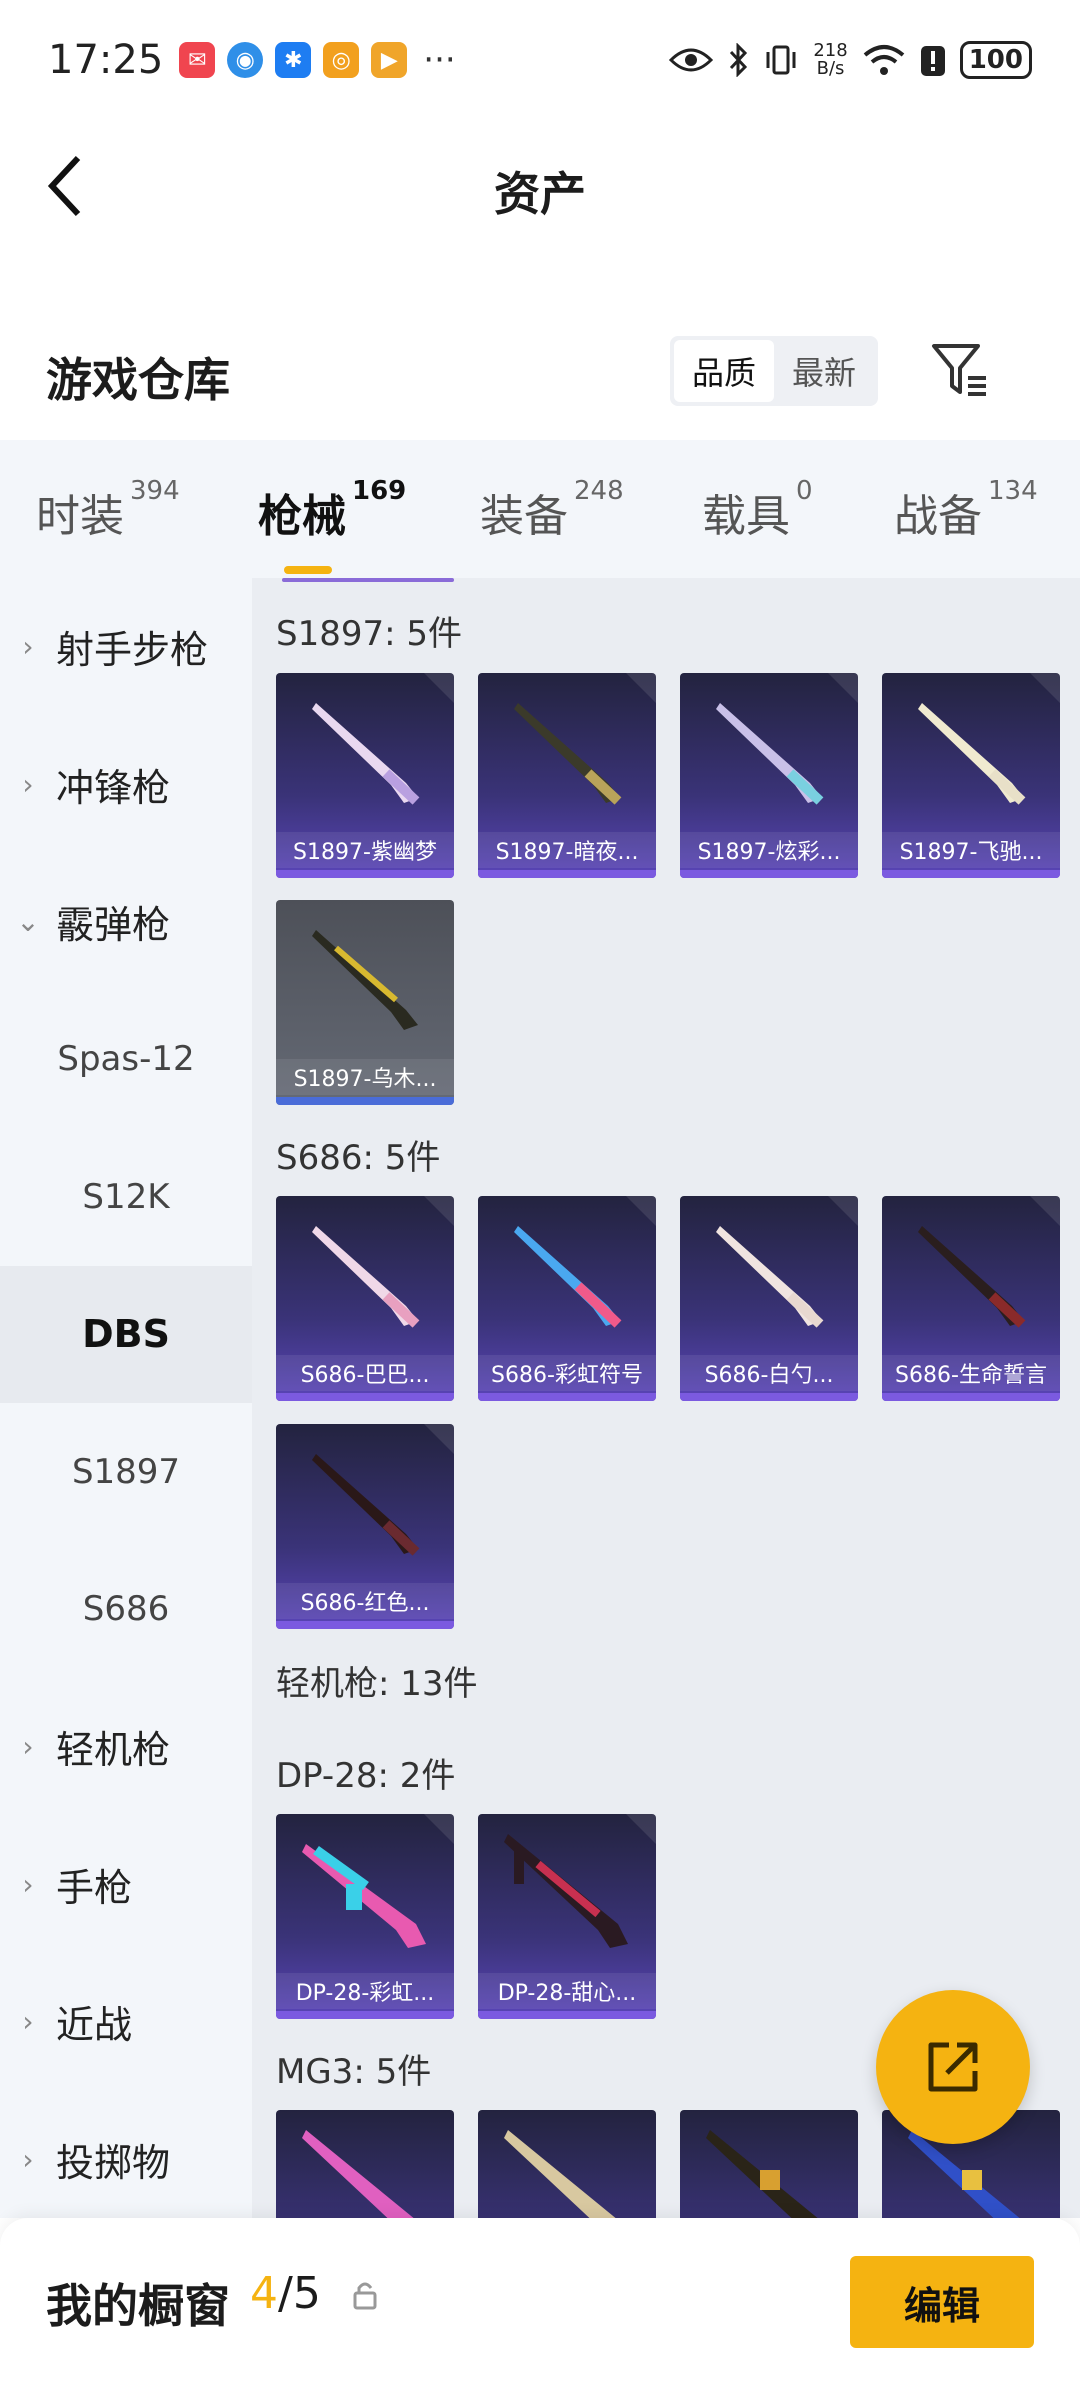 Image resolution: width=1080 pixels, height=2382 pixels. I want to click on sidebar-item-pistol: › 手枪, so click(126, 1885).